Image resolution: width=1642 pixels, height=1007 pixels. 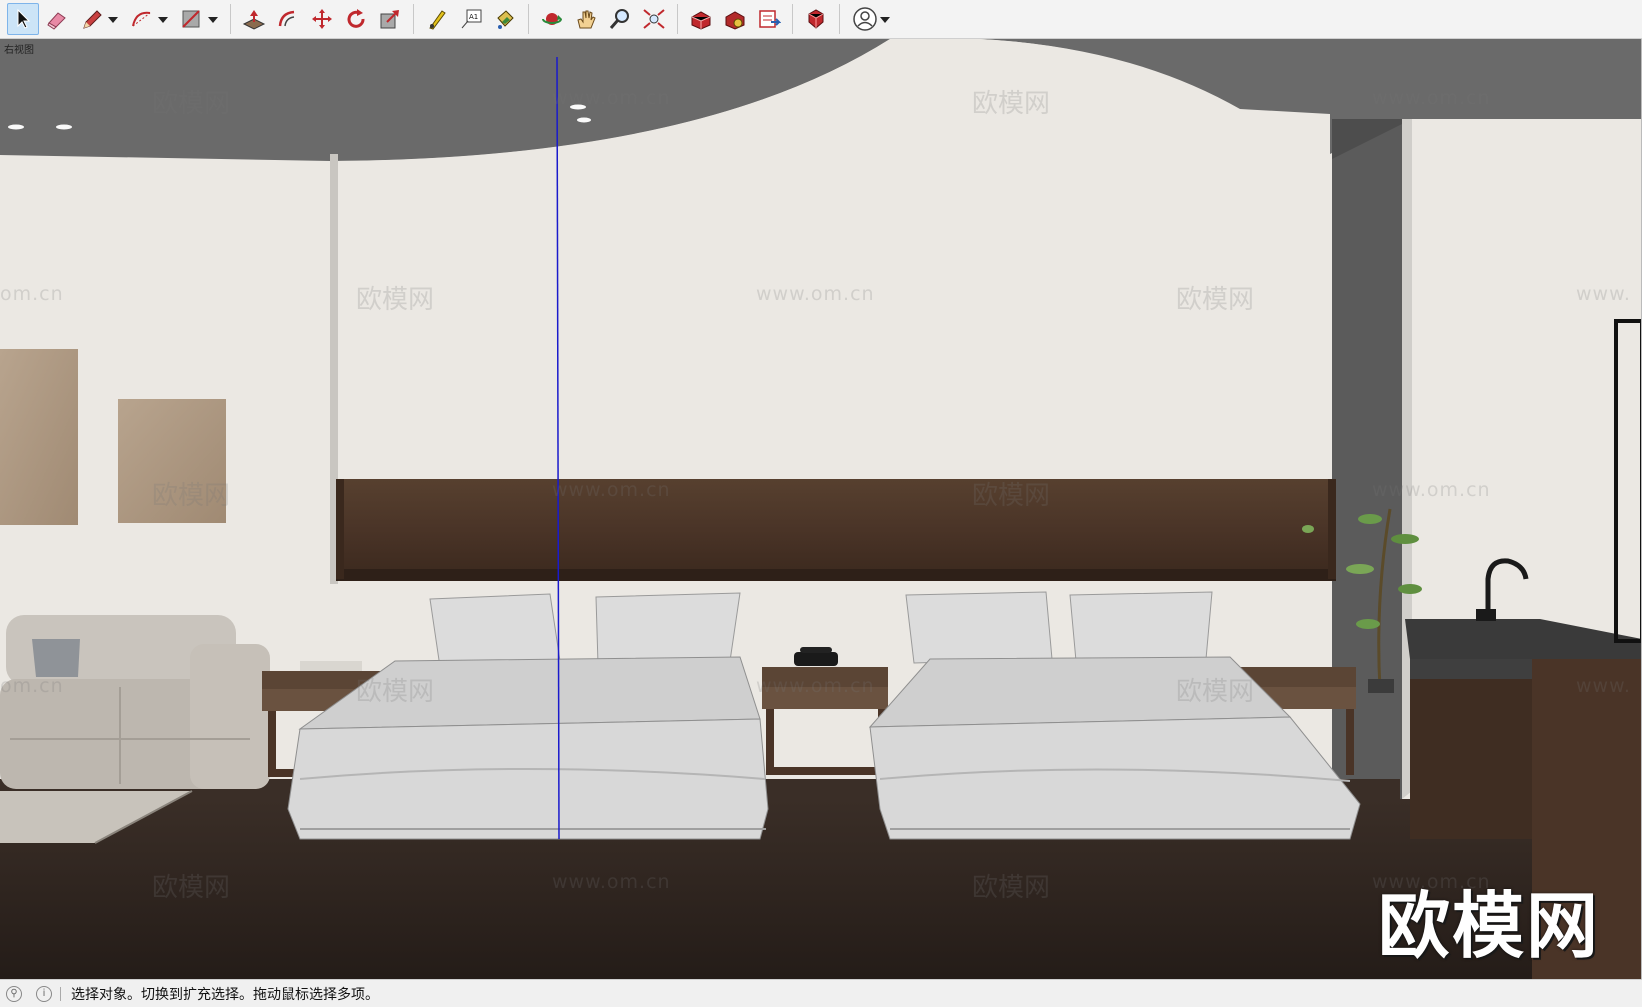 I want to click on scale-tool-button, so click(x=390, y=19).